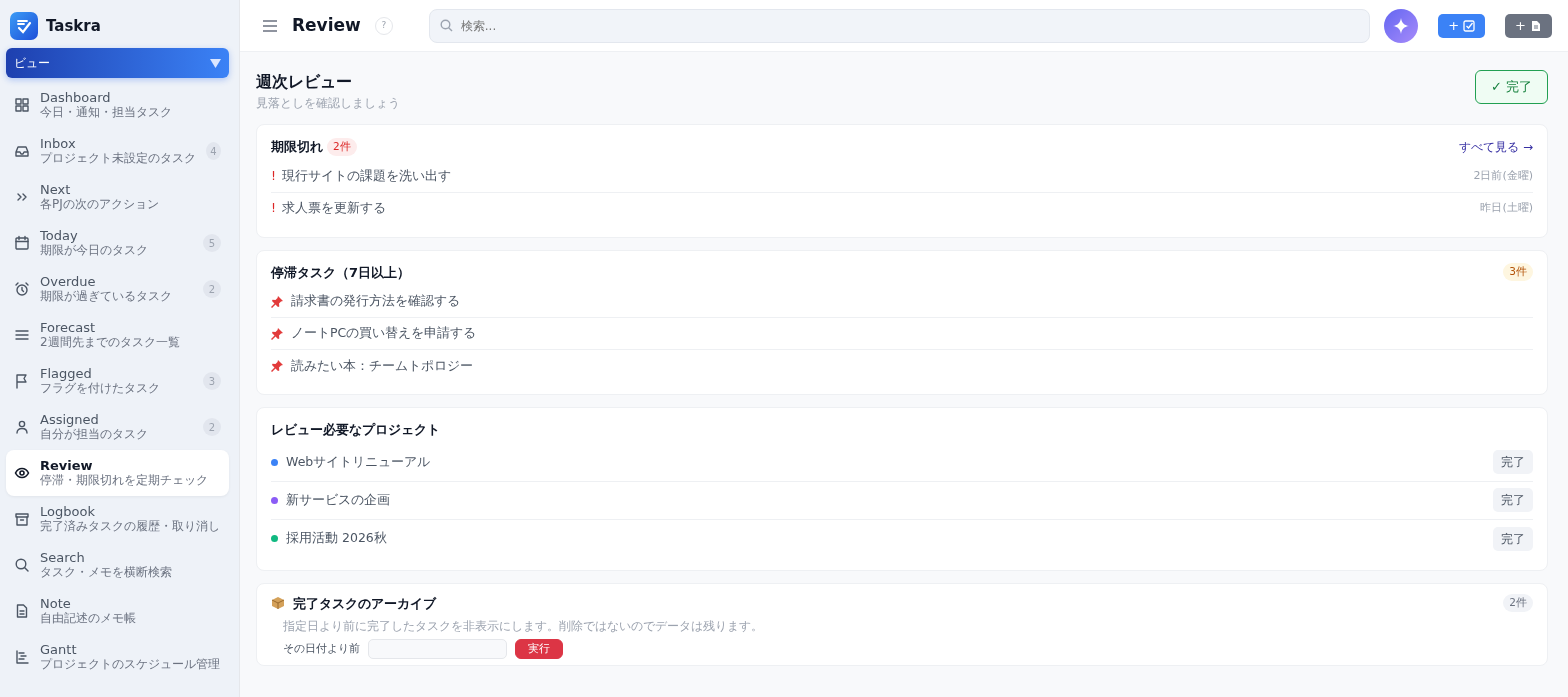 The width and height of the screenshot is (1568, 697). Describe the element at coordinates (212, 381) in the screenshot. I see `count-badge: 3` at that location.